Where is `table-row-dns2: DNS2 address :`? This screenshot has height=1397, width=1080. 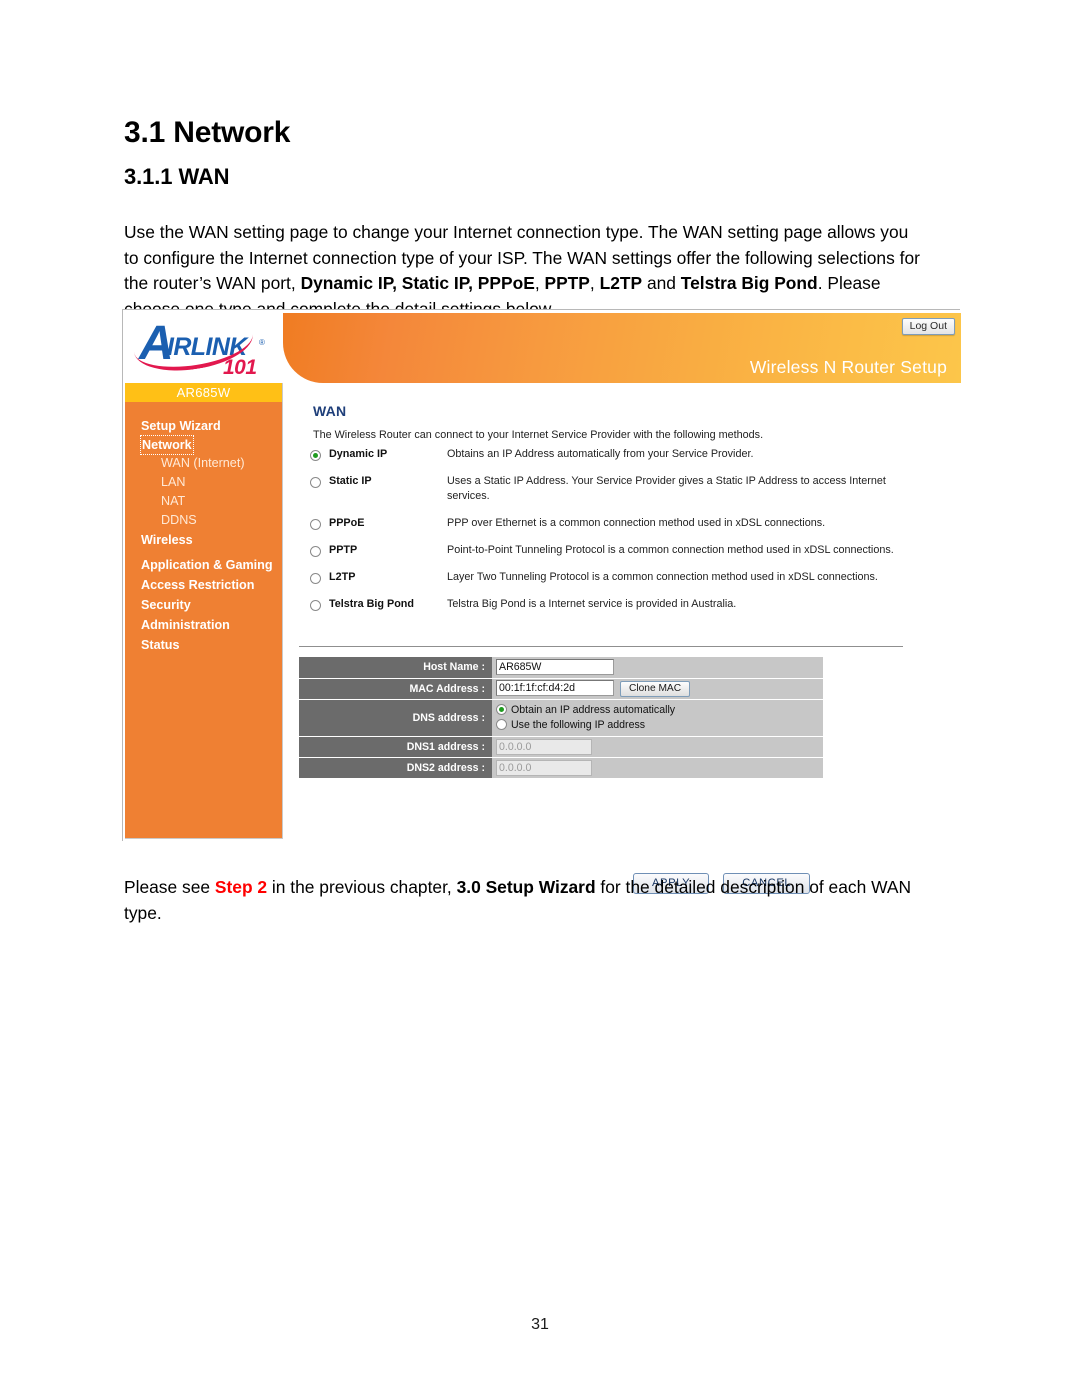
table-row-dns2: DNS2 address : is located at coordinates (561, 768).